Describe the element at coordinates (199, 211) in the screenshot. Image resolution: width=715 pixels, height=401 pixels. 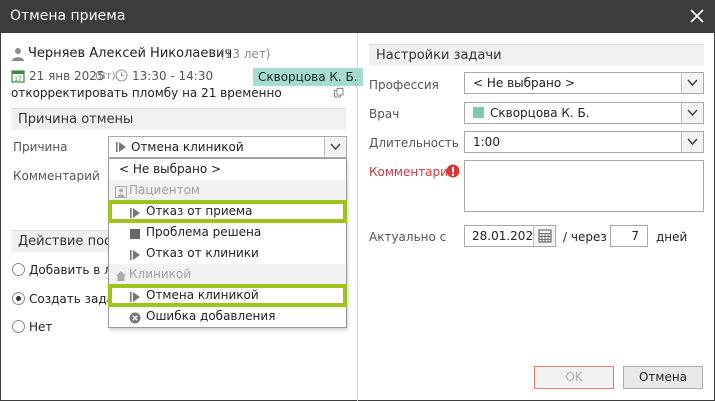
I see `dropdown-item-refuse-label: Отказ от приема` at that location.